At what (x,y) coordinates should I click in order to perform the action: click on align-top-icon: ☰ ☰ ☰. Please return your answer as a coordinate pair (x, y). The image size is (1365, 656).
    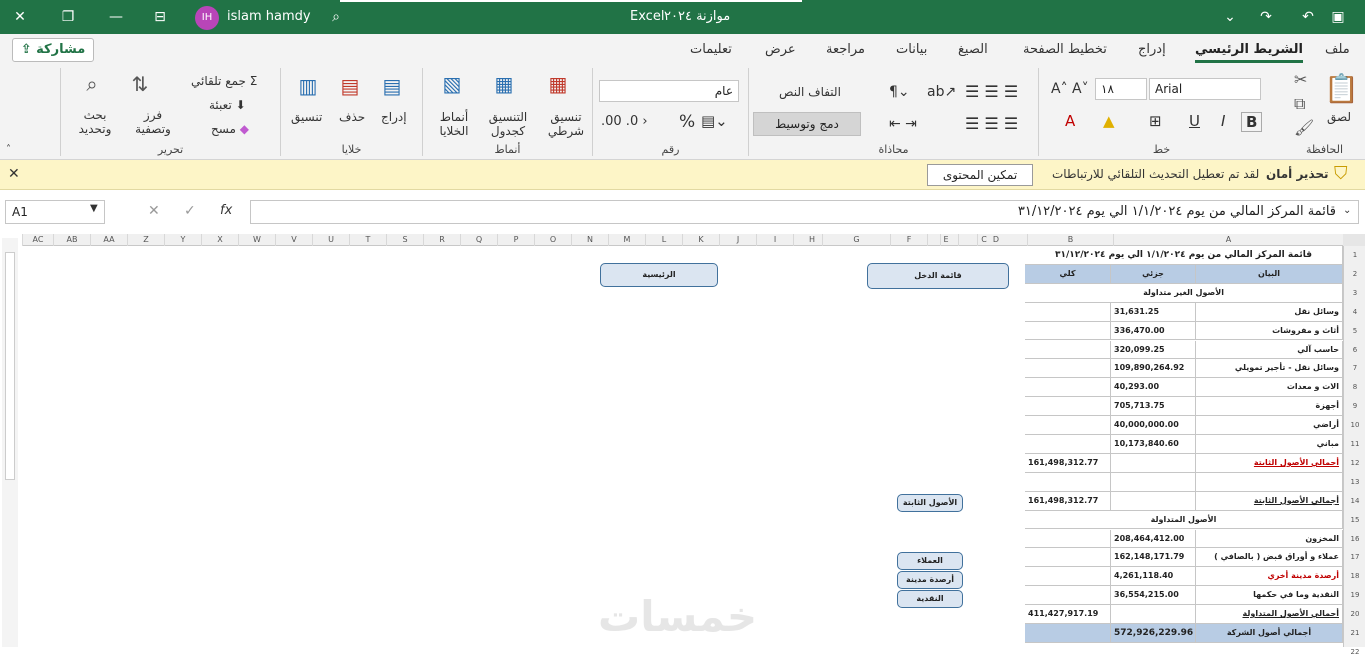
    Looking at the image, I should click on (991, 91).